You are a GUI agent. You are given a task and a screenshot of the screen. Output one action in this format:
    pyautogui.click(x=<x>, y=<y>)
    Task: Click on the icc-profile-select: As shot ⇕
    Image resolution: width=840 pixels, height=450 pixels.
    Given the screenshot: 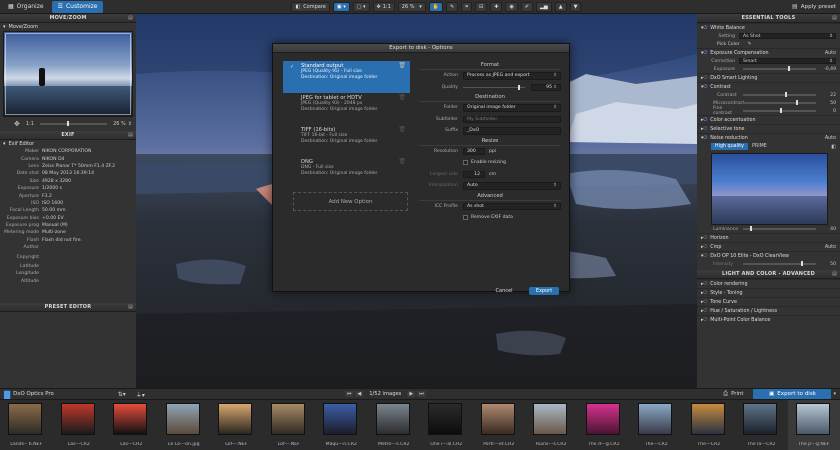 What is the action you would take?
    pyautogui.click(x=512, y=206)
    